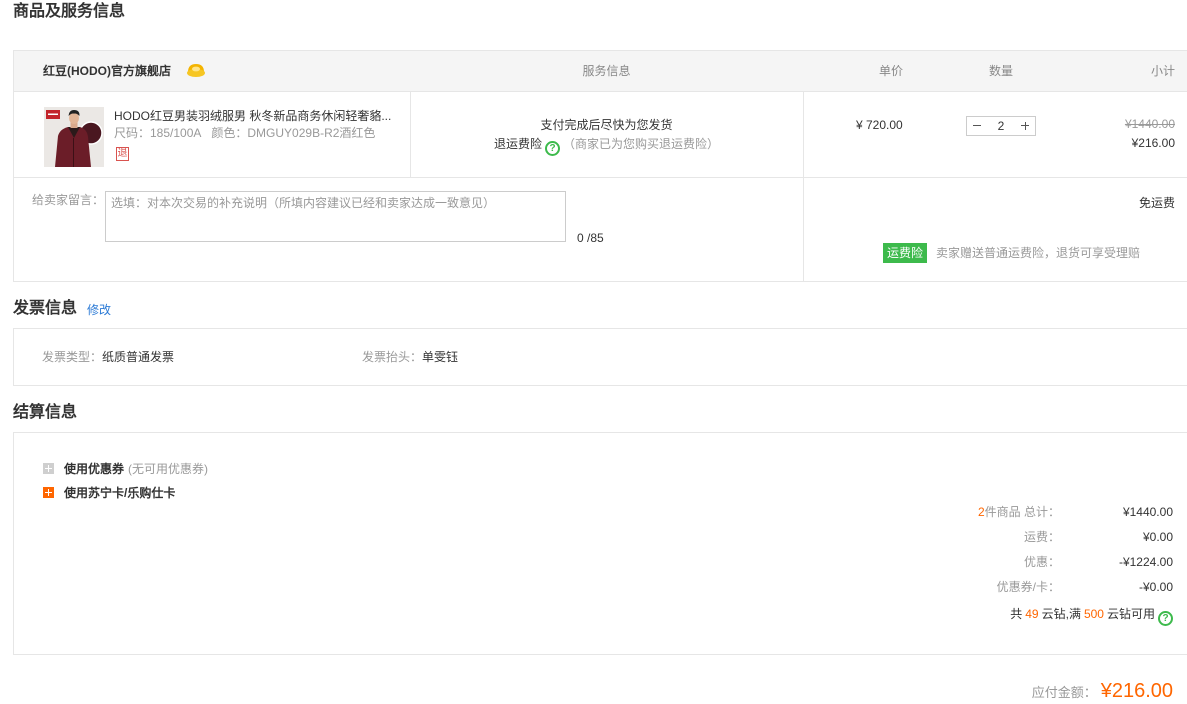 Image resolution: width=1187 pixels, height=704 pixels. What do you see at coordinates (122, 154) in the screenshot?
I see `return-support-badge: 退` at bounding box center [122, 154].